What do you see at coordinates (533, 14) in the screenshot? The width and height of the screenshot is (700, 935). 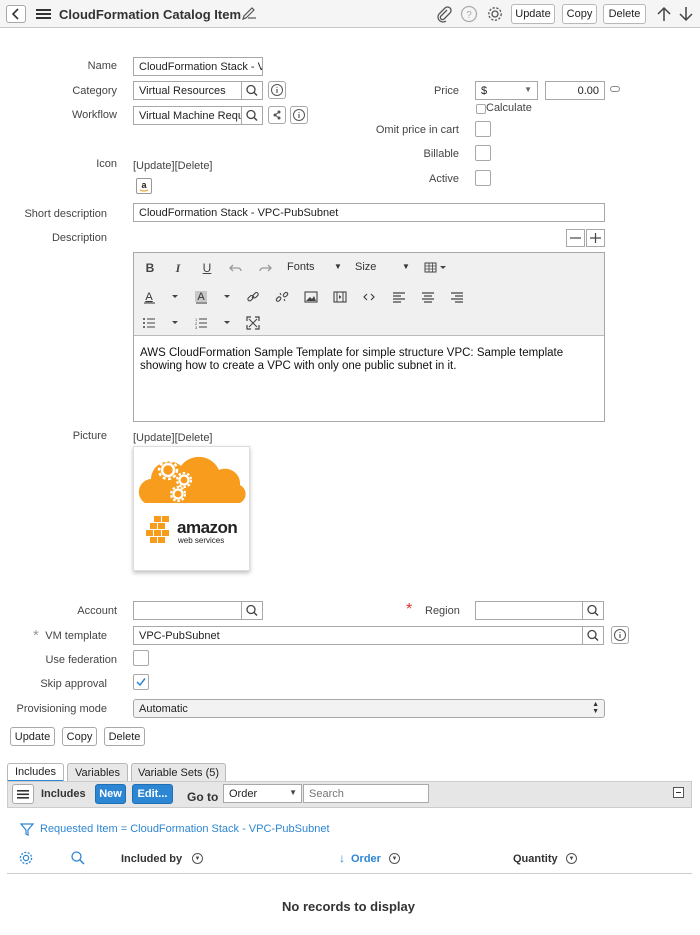 I see `update-button: Update` at bounding box center [533, 14].